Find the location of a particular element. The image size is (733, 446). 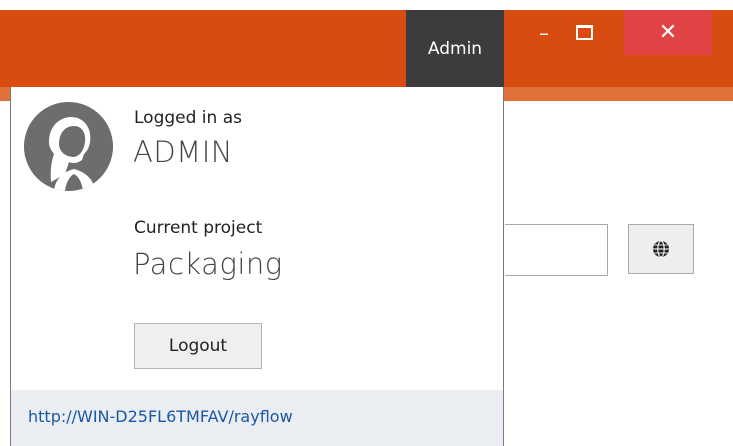

project-name: Packaging is located at coordinates (208, 264).